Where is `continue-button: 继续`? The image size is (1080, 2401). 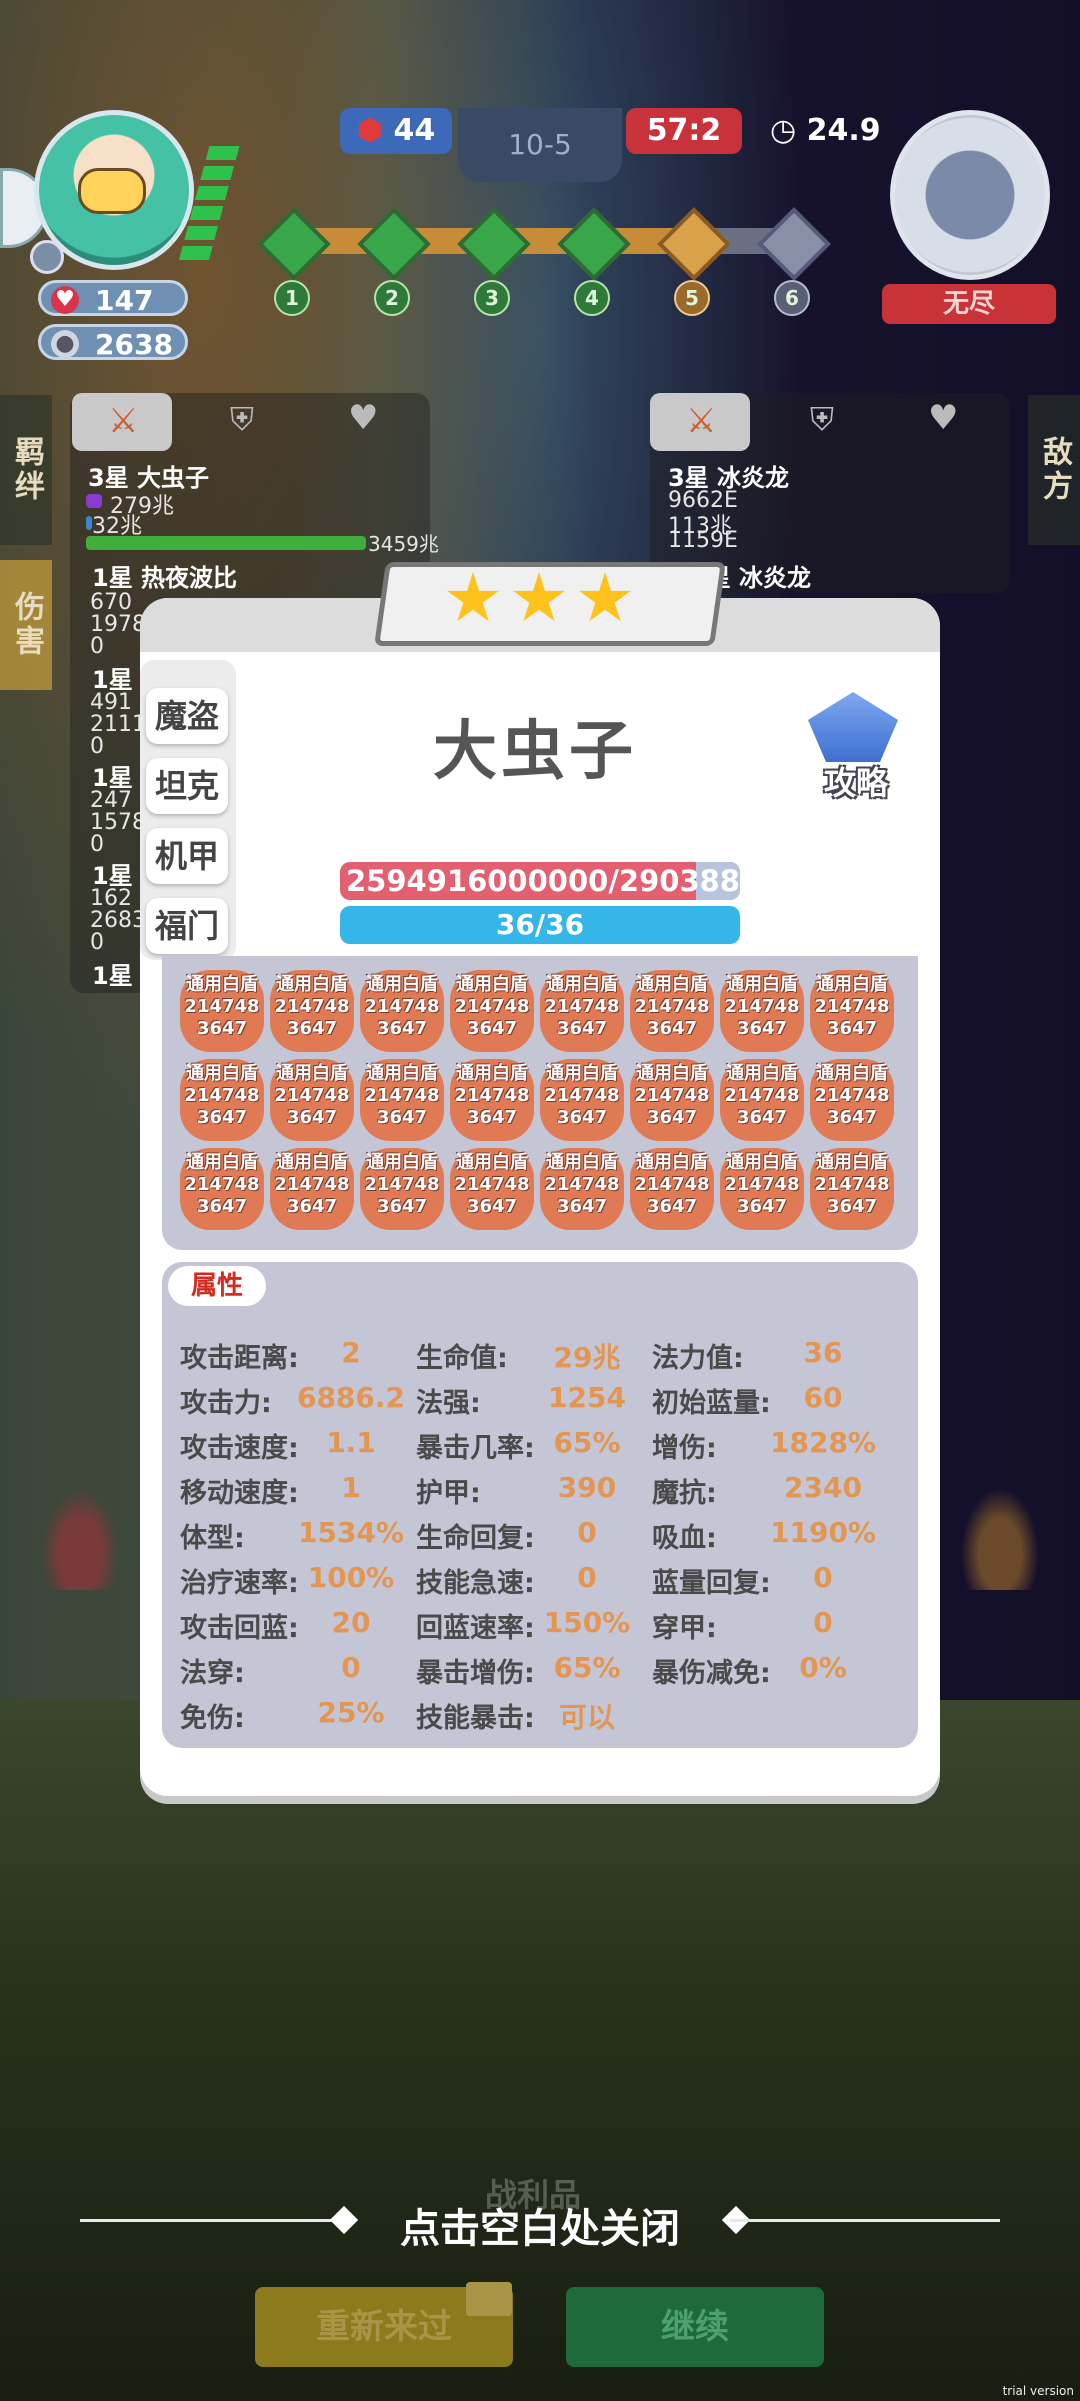
continue-button: 继续 is located at coordinates (695, 2327).